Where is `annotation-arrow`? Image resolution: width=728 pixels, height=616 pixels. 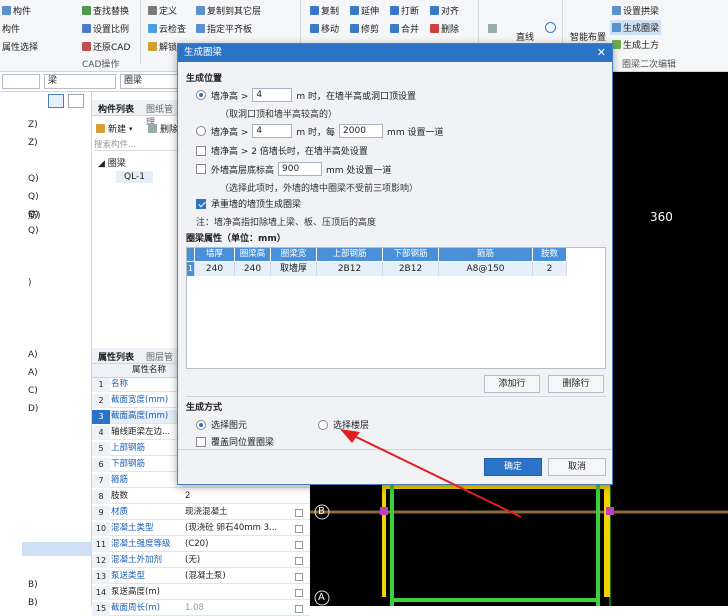
annotation-arrow is located at coordinates (431, 473).